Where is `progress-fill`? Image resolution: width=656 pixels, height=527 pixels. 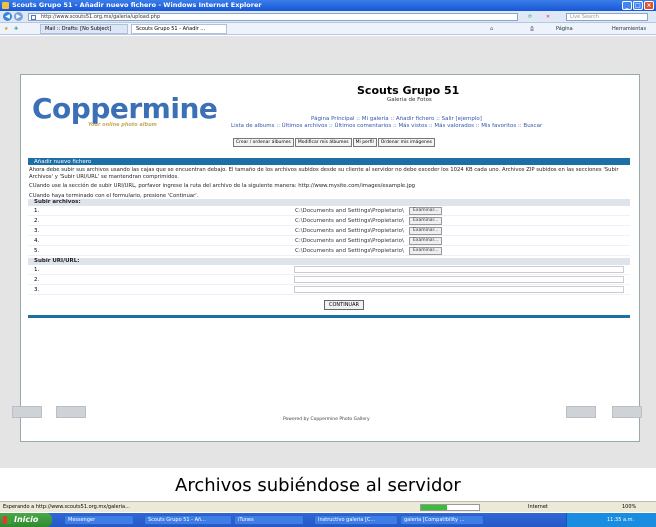
progress-fill is located at coordinates (434, 507).